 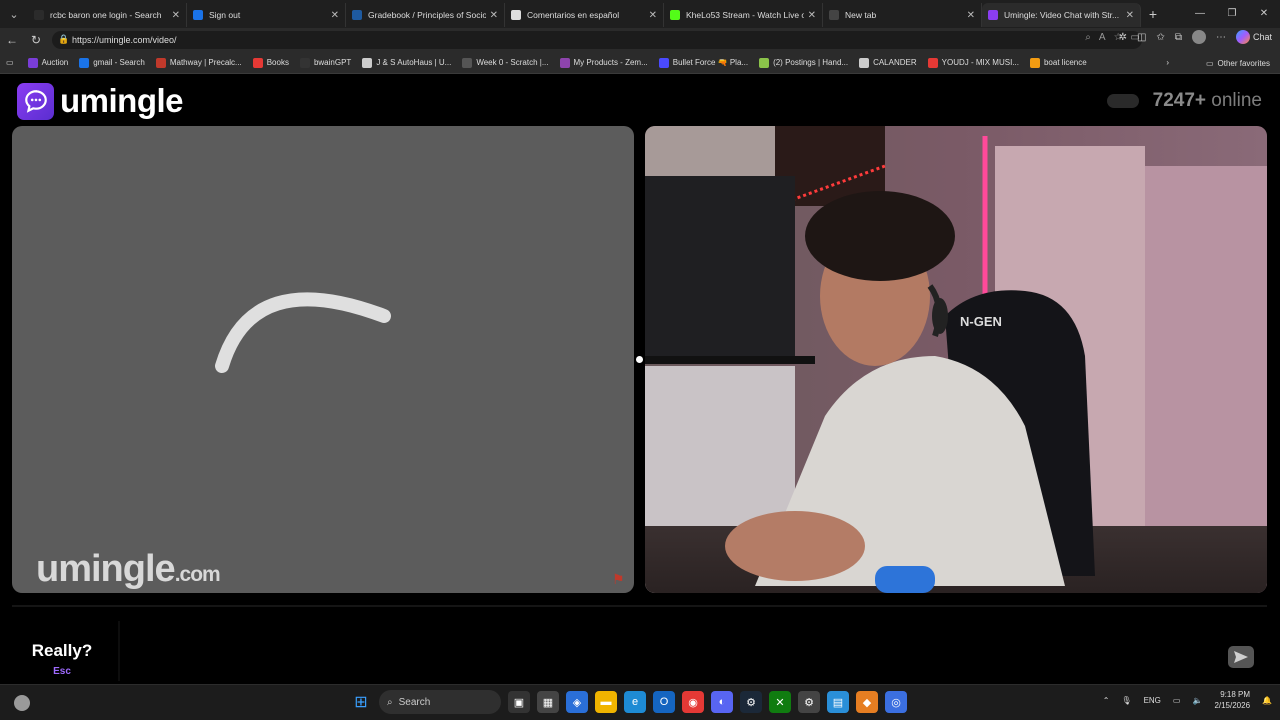 I want to click on read-aloud-icon: A, so click(x=1102, y=37).